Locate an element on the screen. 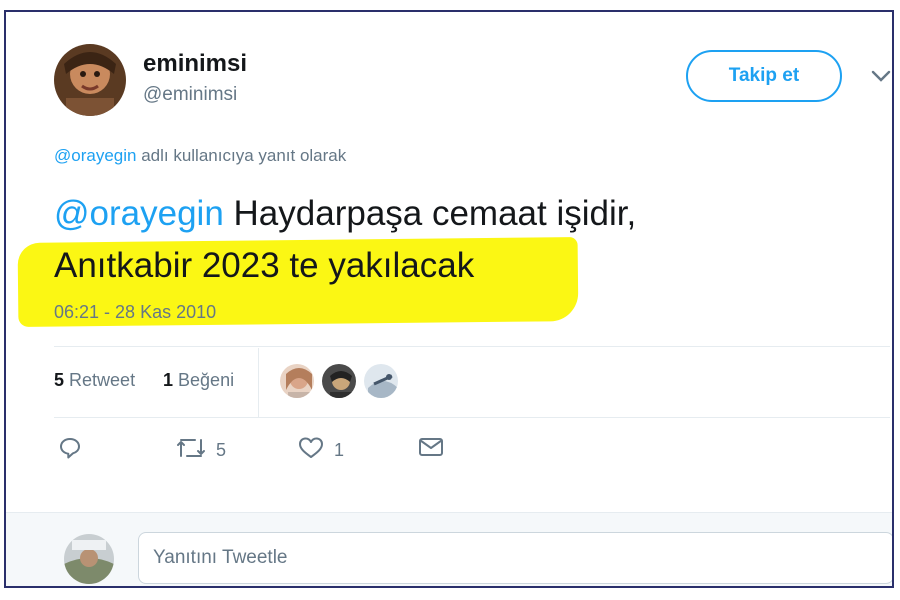 The width and height of the screenshot is (900, 600). author-handle: @eminimsi is located at coordinates (190, 95).